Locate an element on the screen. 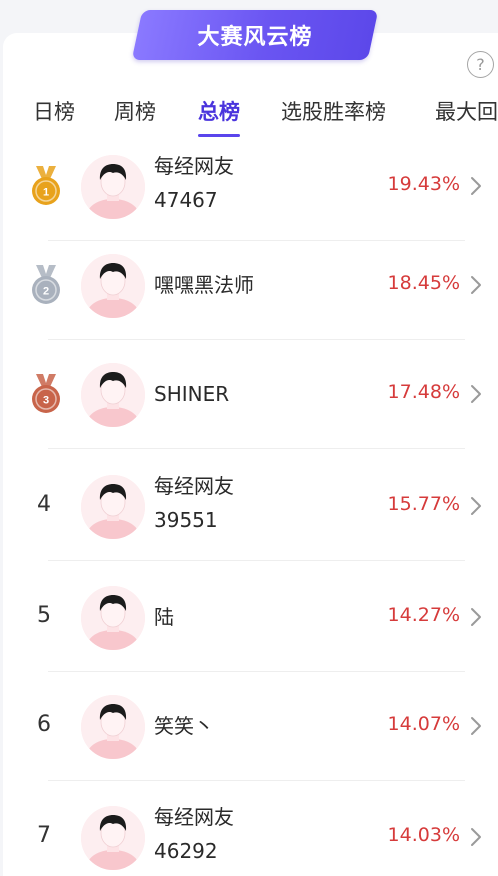 This screenshot has height=876, width=498. tab-label: 总榜 is located at coordinates (219, 112).